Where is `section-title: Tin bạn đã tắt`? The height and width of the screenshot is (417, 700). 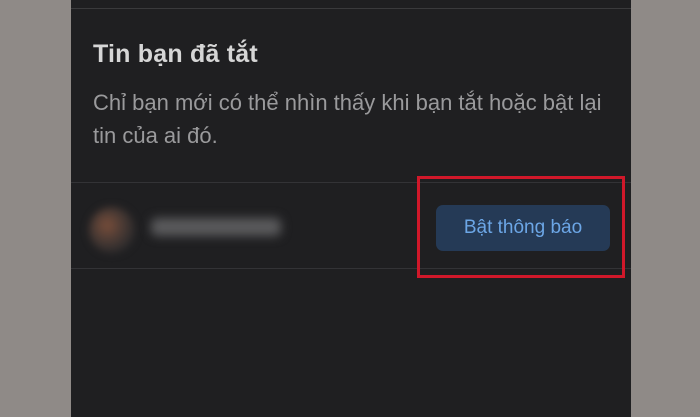 section-title: Tin bạn đã tắt is located at coordinates (175, 54).